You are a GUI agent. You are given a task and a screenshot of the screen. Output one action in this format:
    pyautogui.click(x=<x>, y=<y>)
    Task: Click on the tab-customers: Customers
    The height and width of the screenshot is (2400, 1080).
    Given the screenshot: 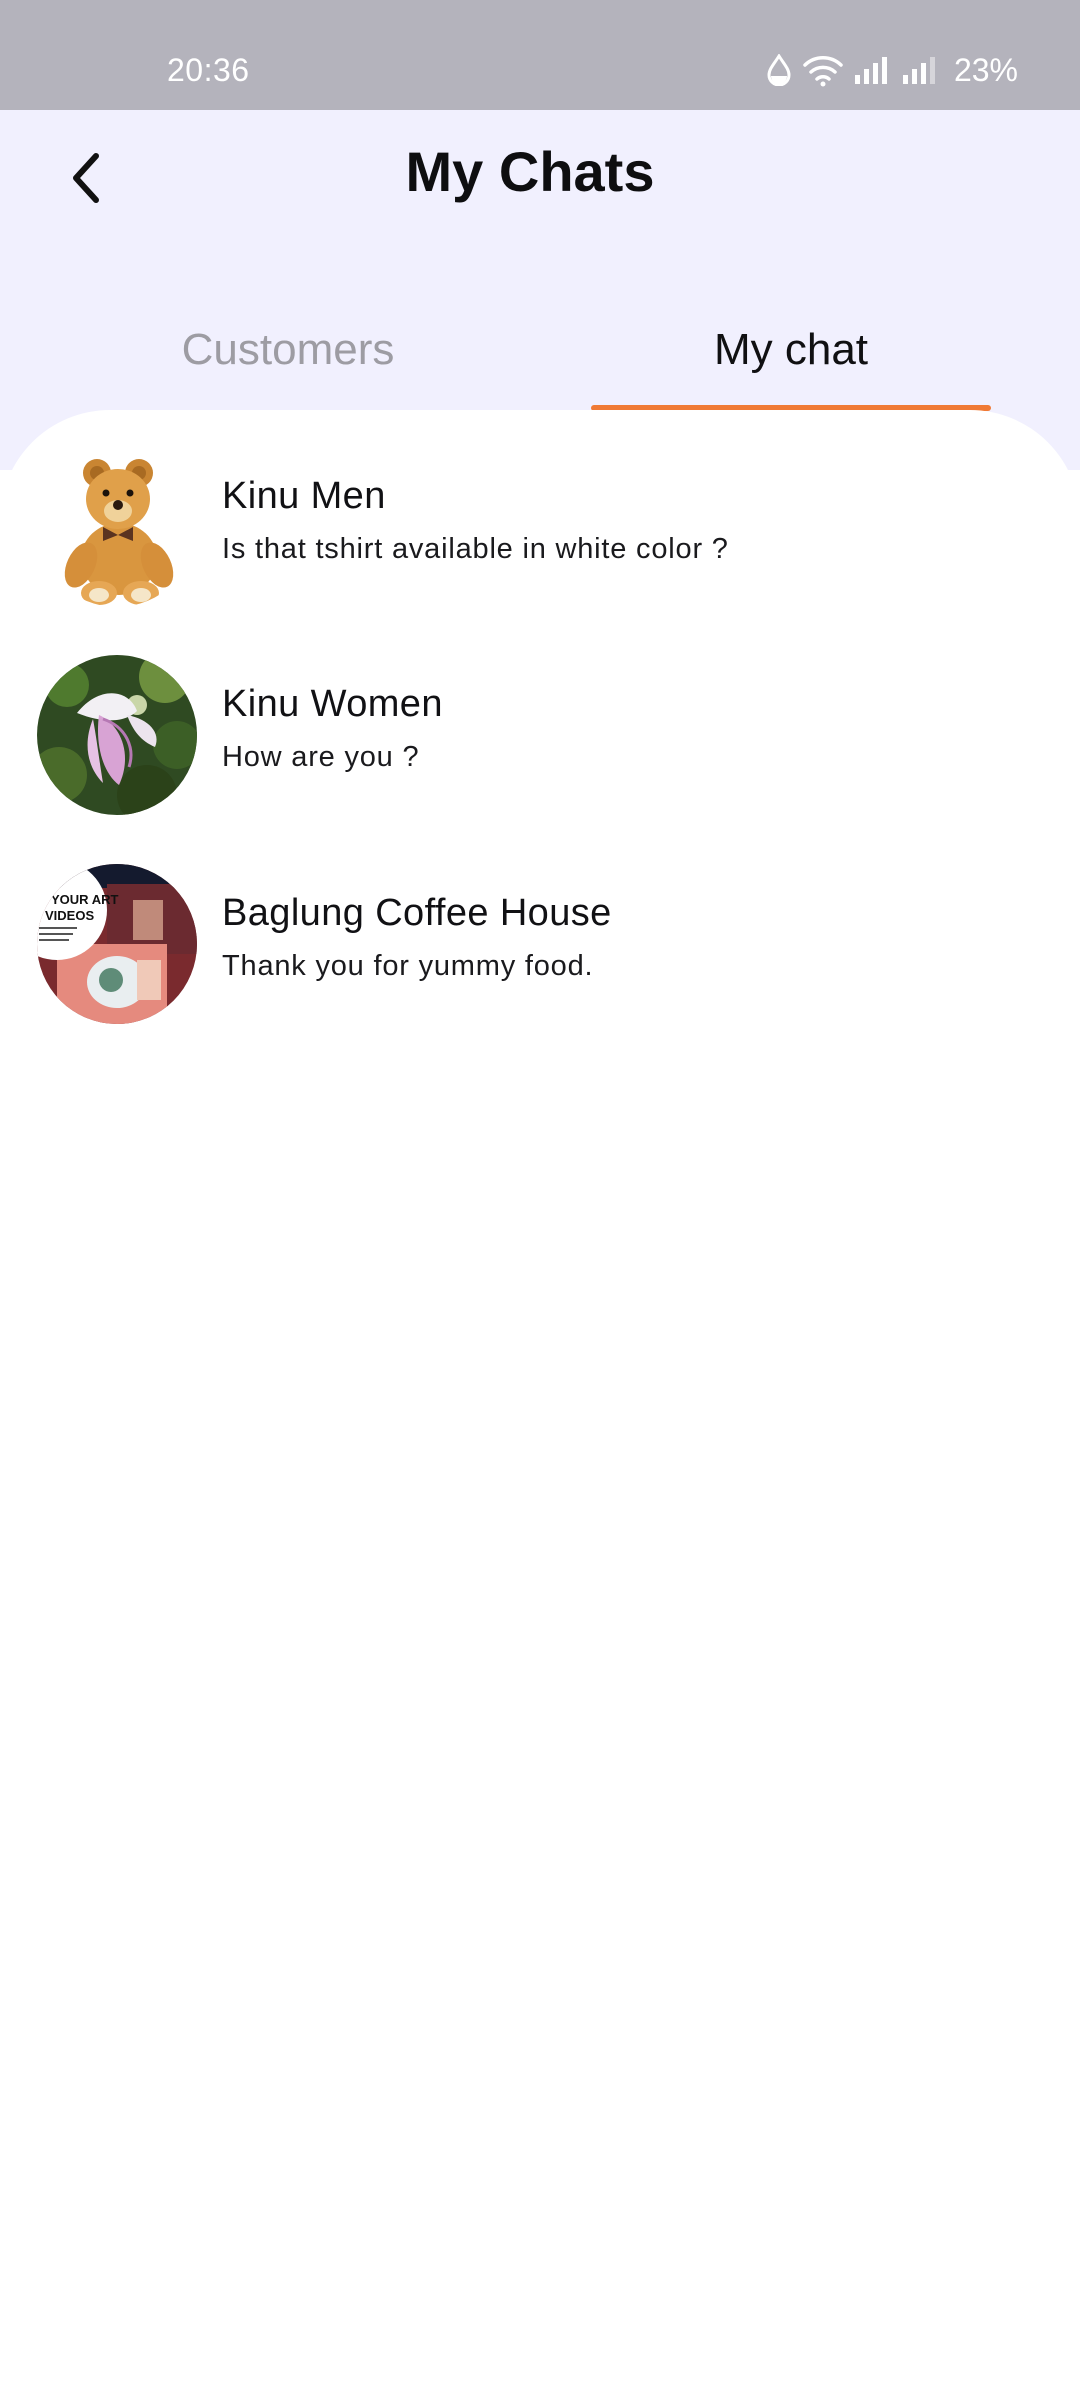 What is the action you would take?
    pyautogui.click(x=288, y=356)
    